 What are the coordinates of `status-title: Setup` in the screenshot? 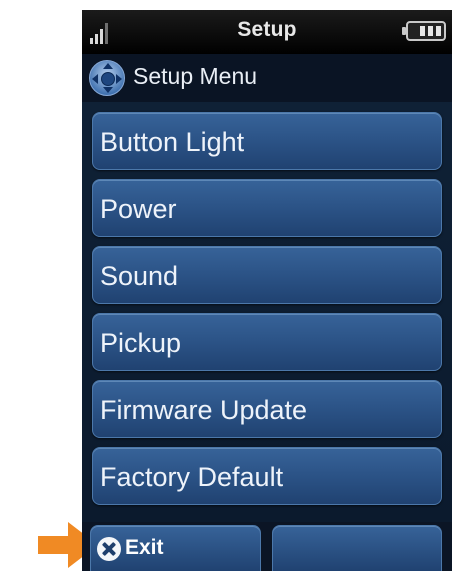 It's located at (267, 29).